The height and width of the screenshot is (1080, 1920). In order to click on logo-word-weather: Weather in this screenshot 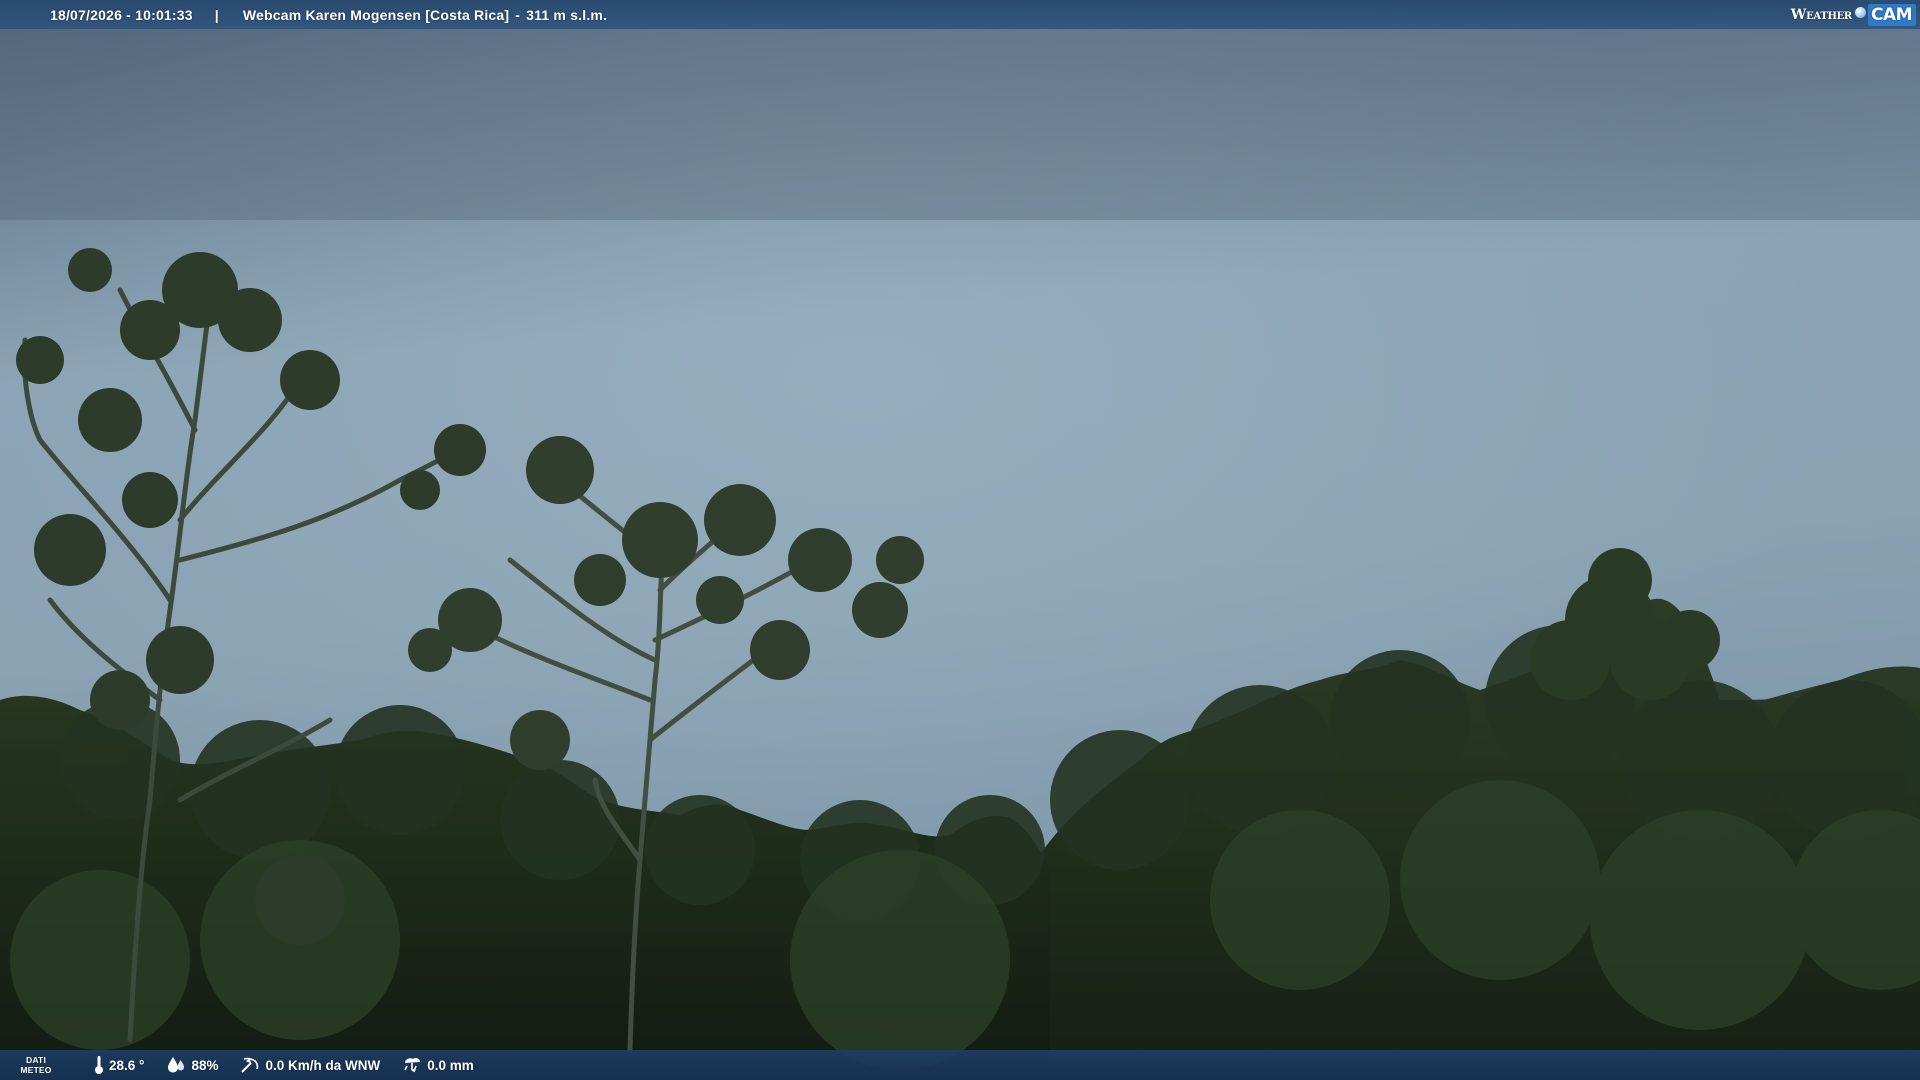, I will do `click(1821, 14)`.